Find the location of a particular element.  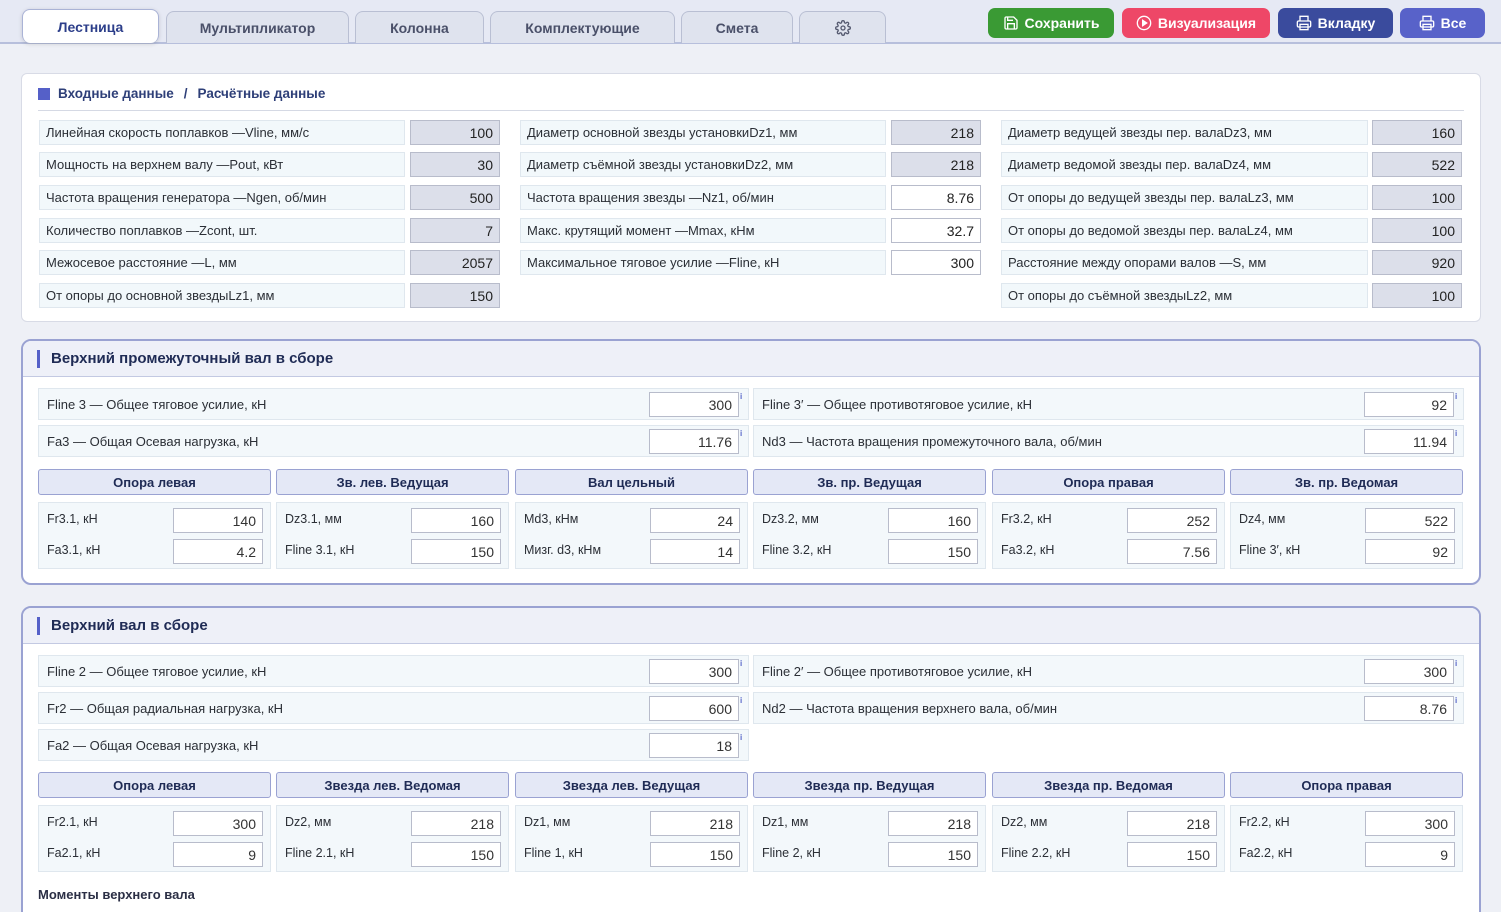

column-field-label: Fr2.2, кН is located at coordinates (1264, 822).